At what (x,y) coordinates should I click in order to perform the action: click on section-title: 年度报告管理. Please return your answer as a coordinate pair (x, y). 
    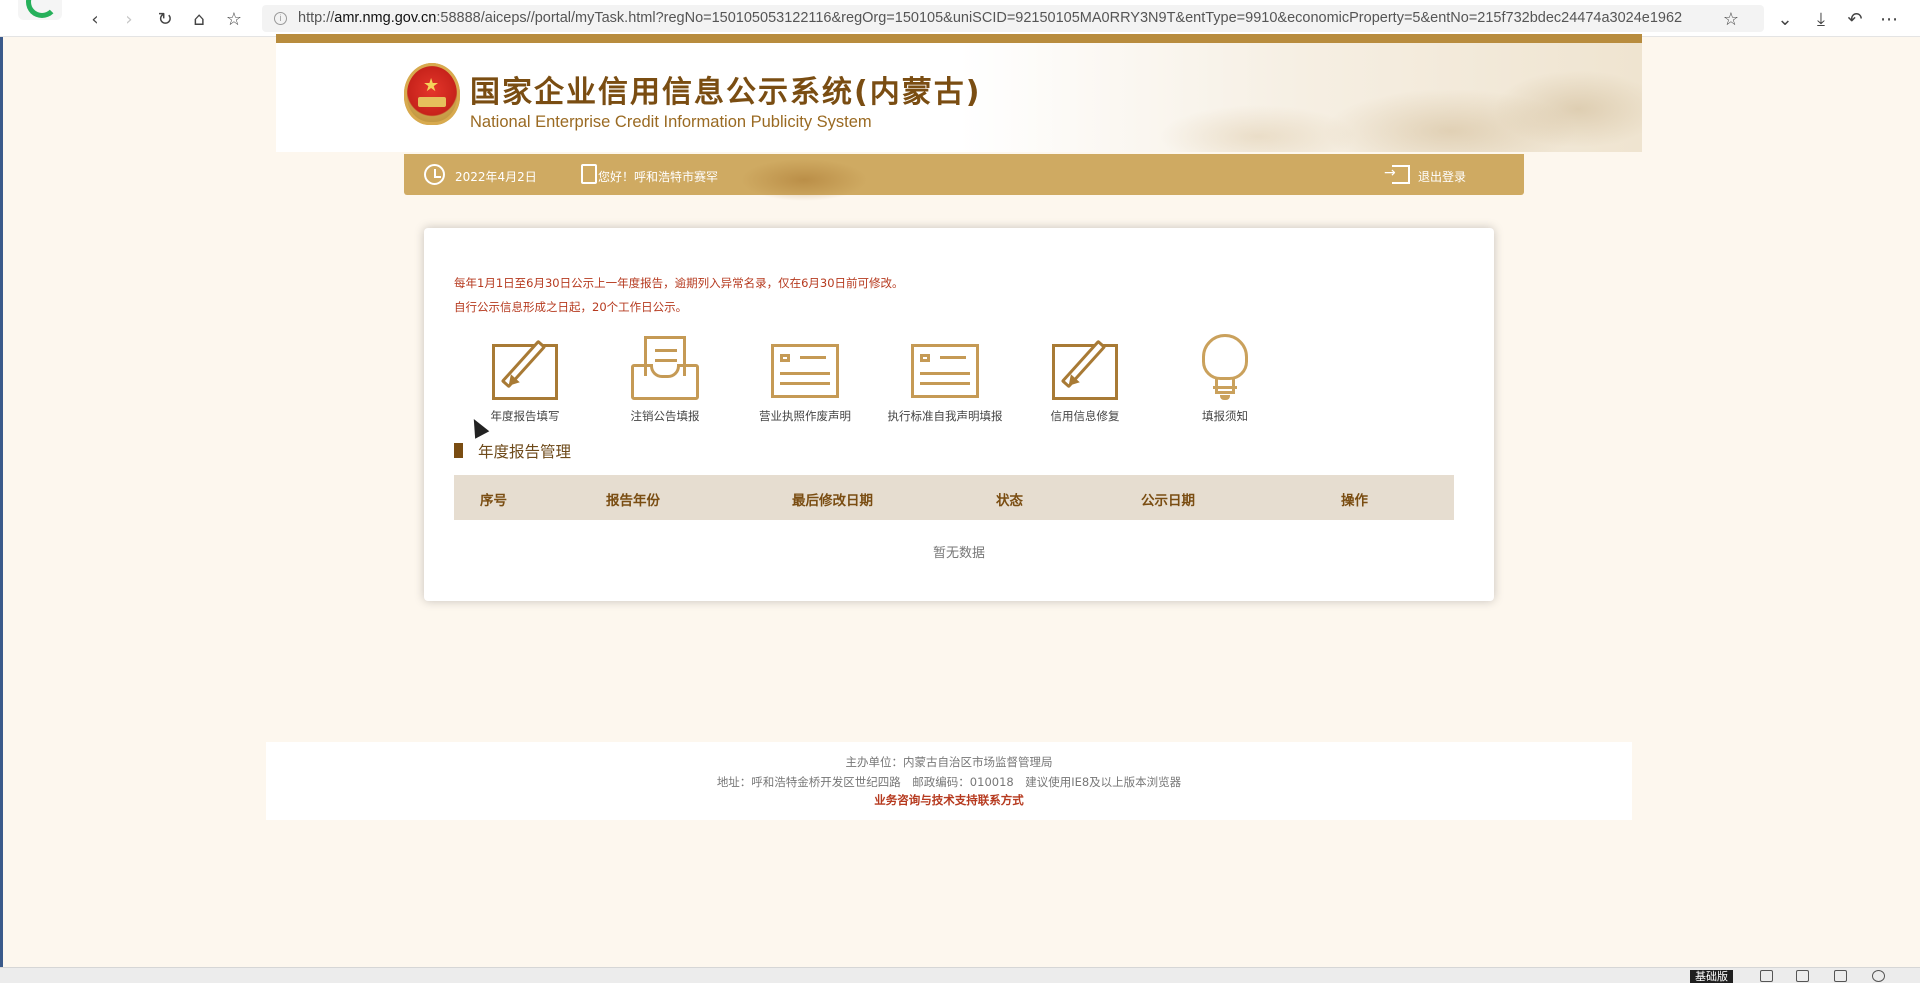
    Looking at the image, I should click on (525, 452).